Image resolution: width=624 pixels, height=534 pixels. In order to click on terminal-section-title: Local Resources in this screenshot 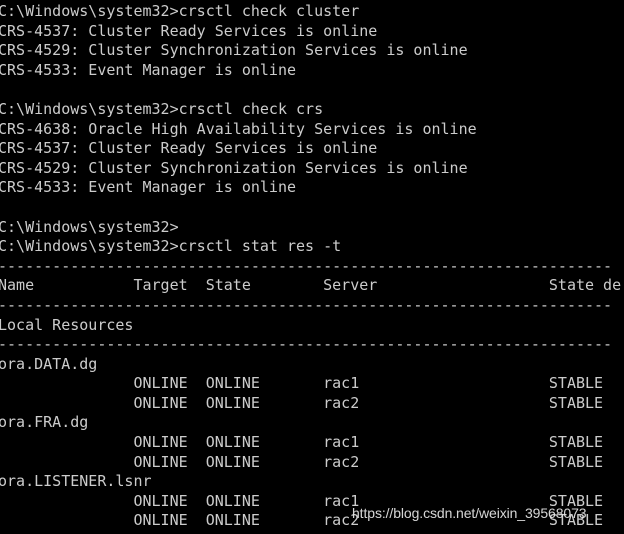, I will do `click(67, 324)`.